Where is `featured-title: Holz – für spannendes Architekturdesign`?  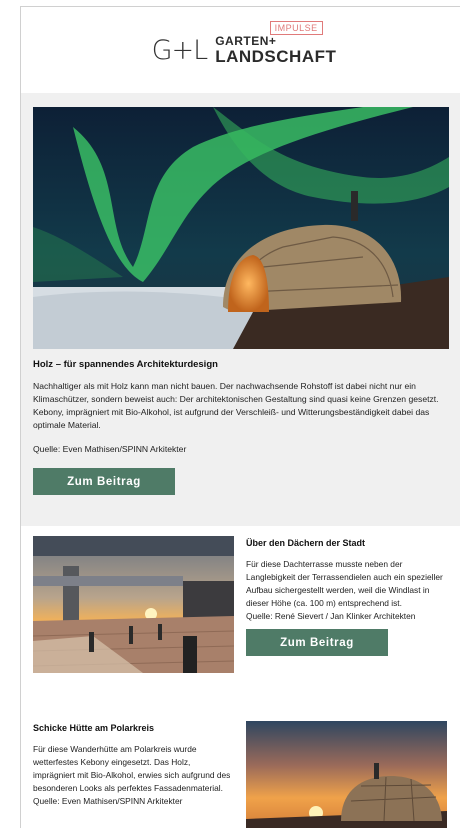 featured-title: Holz – für spannendes Architekturdesign is located at coordinates (125, 364).